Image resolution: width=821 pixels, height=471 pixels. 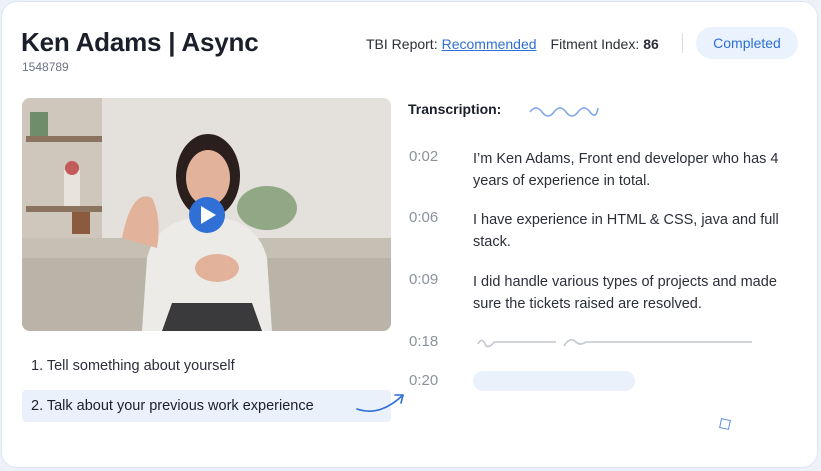 I want to click on candidate-id: 1548789, so click(x=45, y=67).